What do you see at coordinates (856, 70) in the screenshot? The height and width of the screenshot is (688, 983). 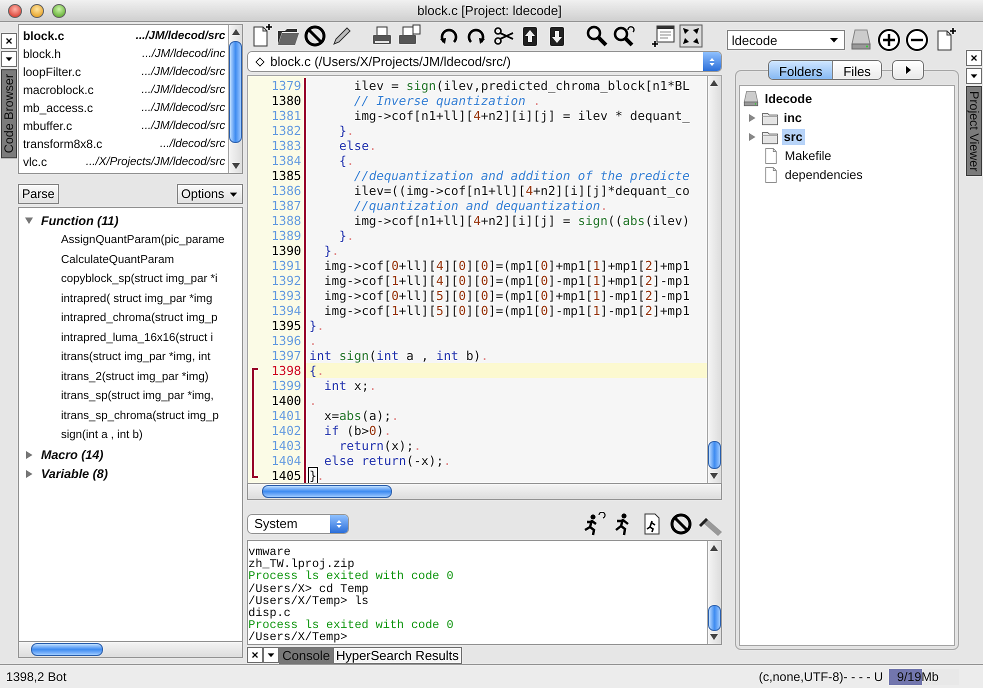 I see `view-tab: Files` at bounding box center [856, 70].